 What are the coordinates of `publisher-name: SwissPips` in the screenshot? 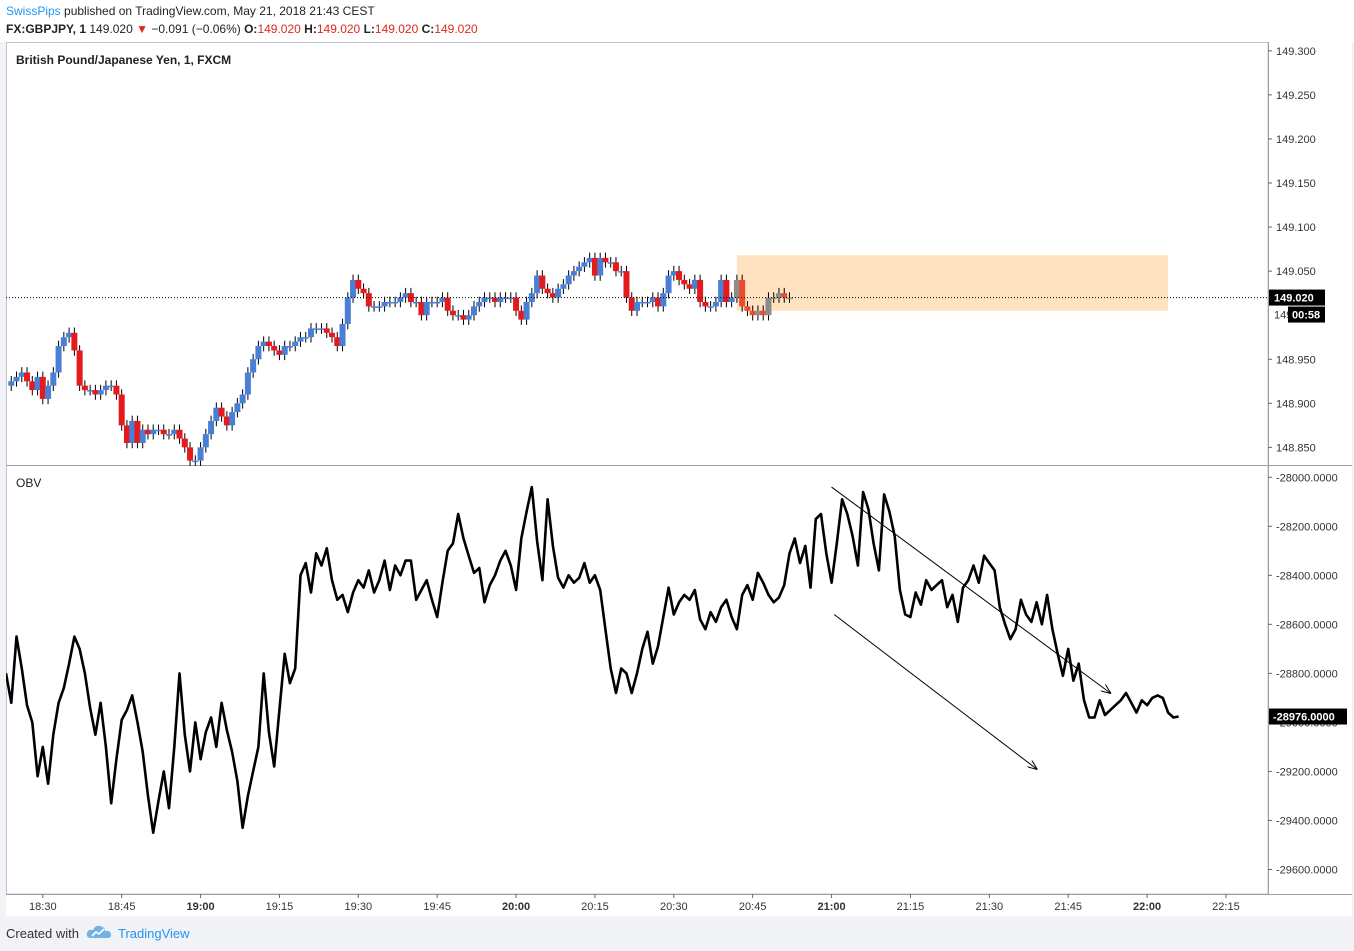 It's located at (33, 11).